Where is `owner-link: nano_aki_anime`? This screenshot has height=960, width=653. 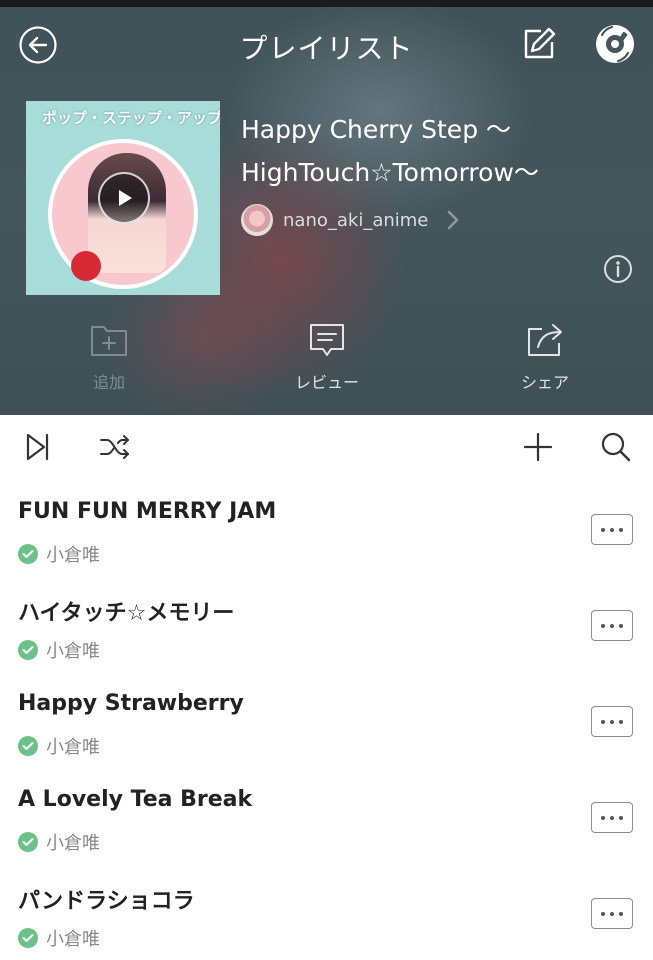
owner-link: nano_aki_anime is located at coordinates (350, 220).